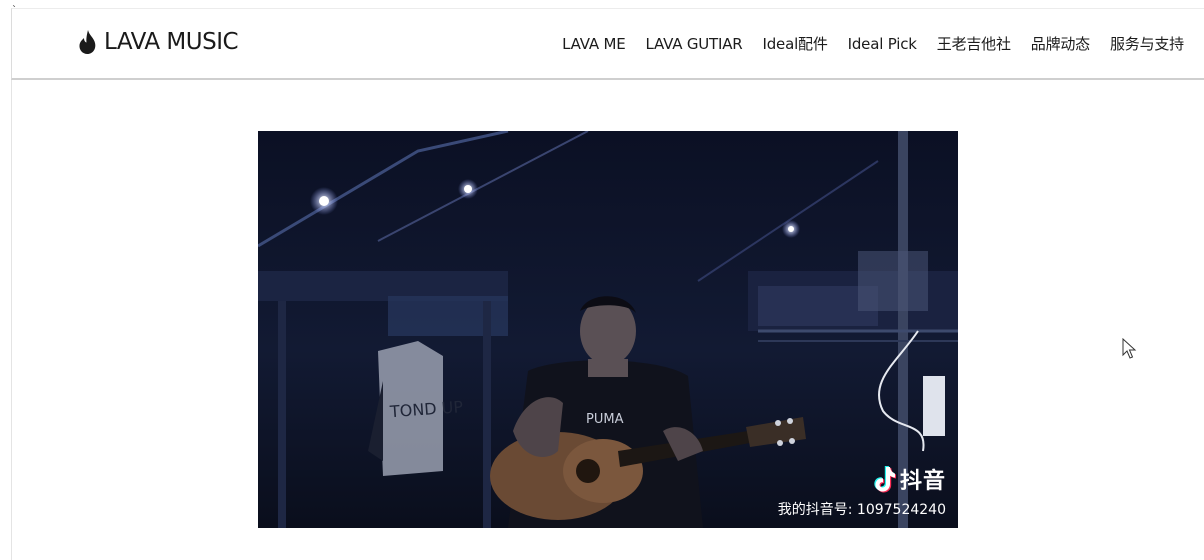  What do you see at coordinates (861, 510) in the screenshot?
I see `watermark-account-id: 我的抖音号: 1097524240` at bounding box center [861, 510].